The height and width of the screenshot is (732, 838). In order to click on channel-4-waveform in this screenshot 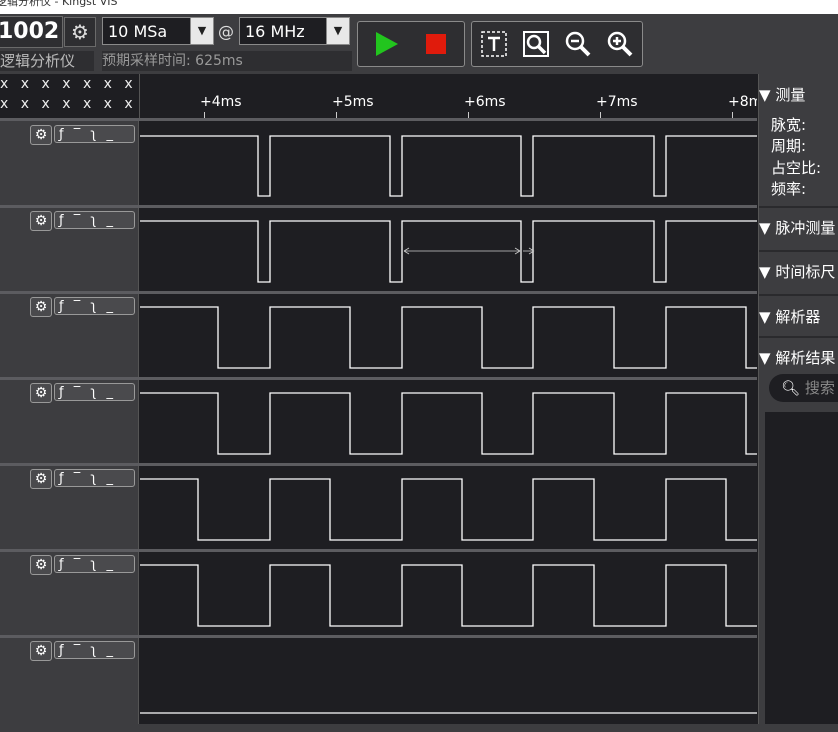, I will do `click(448, 509)`.